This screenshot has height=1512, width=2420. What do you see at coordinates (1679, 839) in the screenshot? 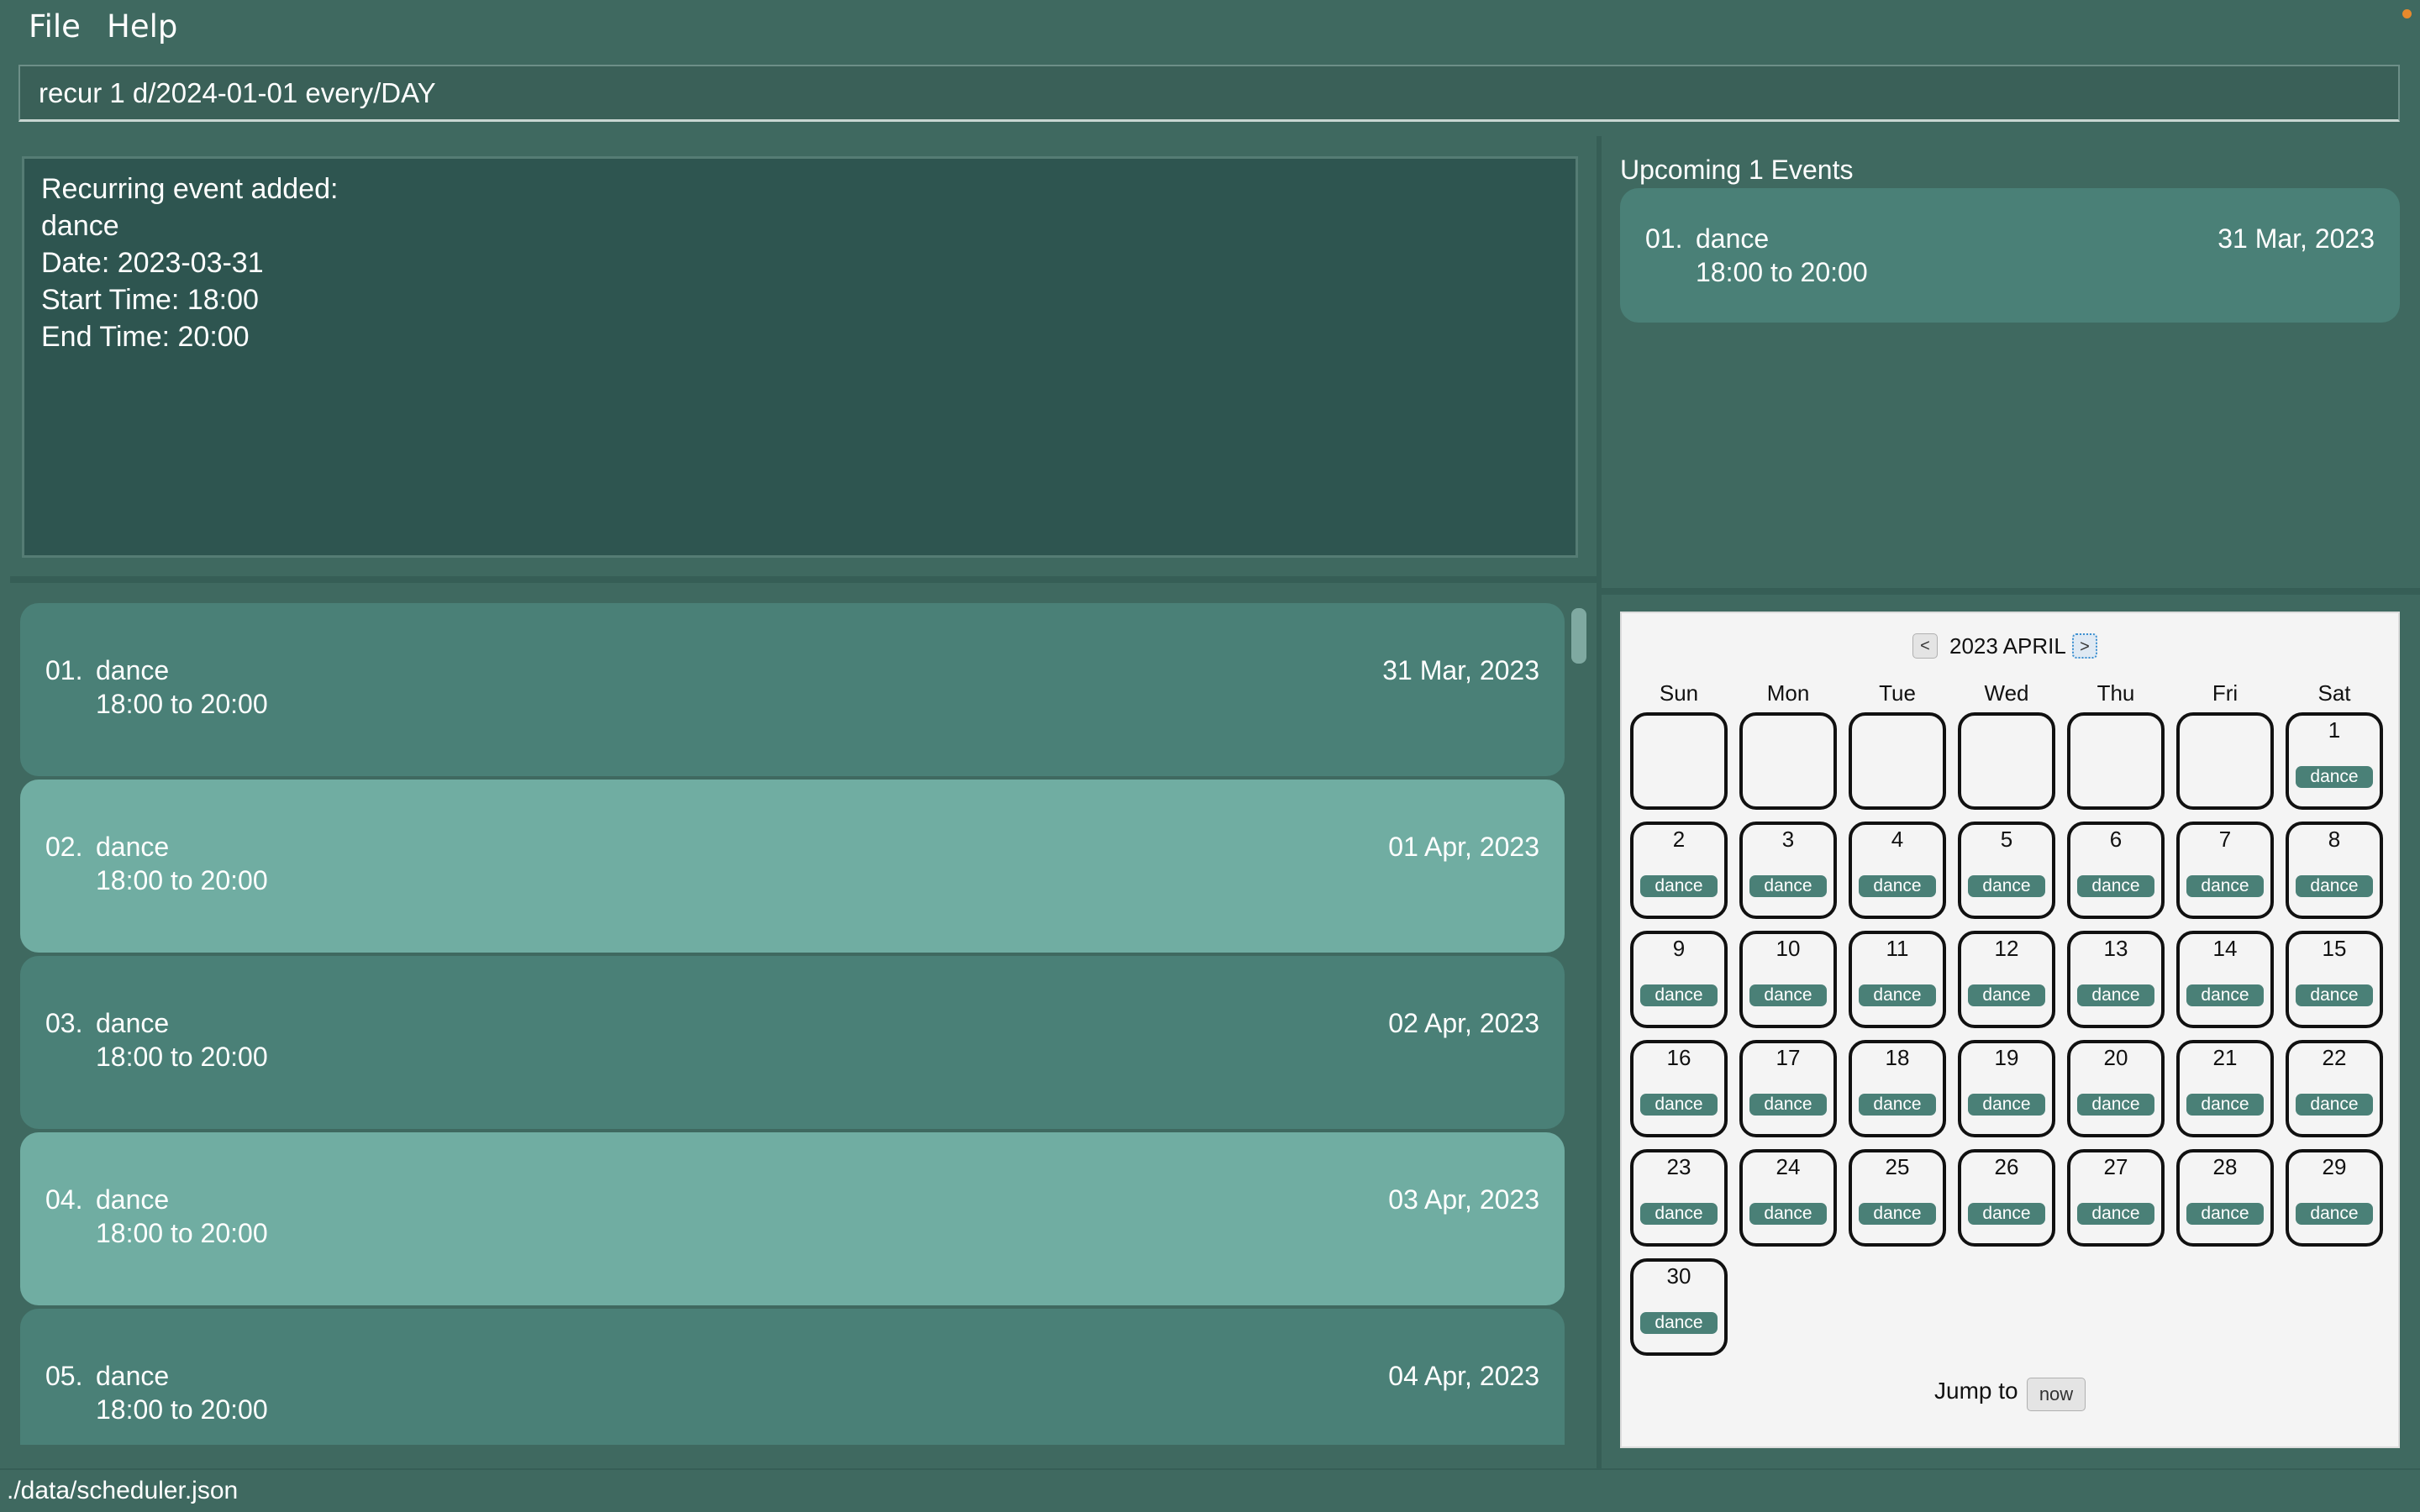
I see `calendar-day-number: 2` at bounding box center [1679, 839].